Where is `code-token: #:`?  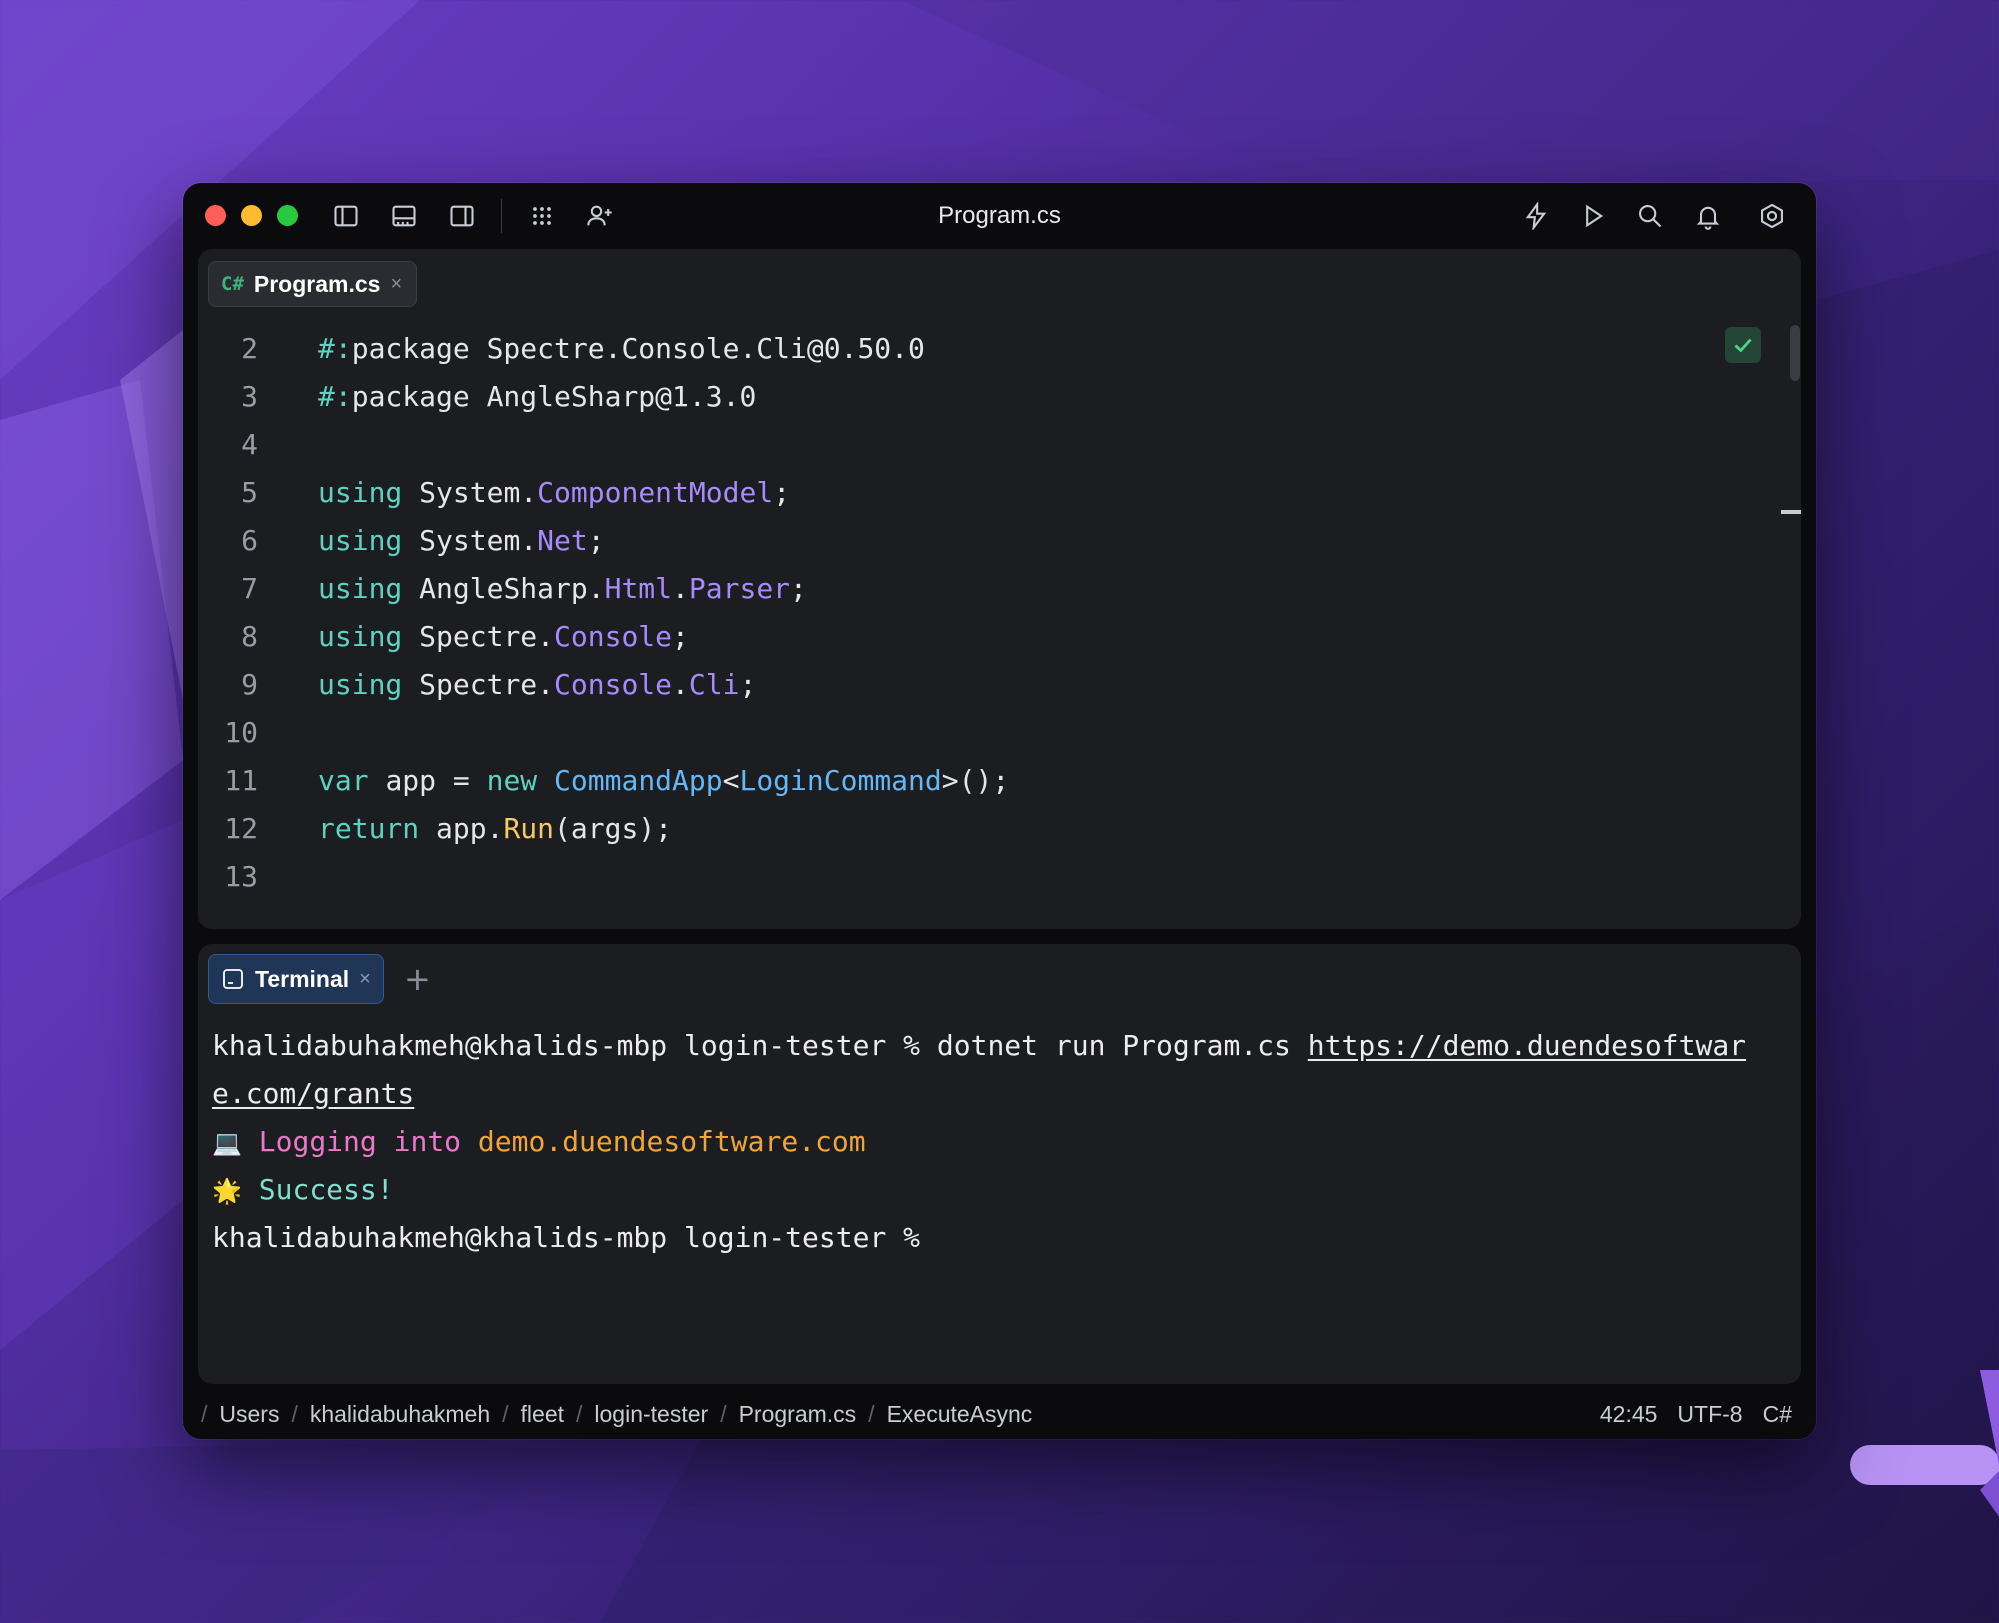
code-token: #: is located at coordinates (335, 348).